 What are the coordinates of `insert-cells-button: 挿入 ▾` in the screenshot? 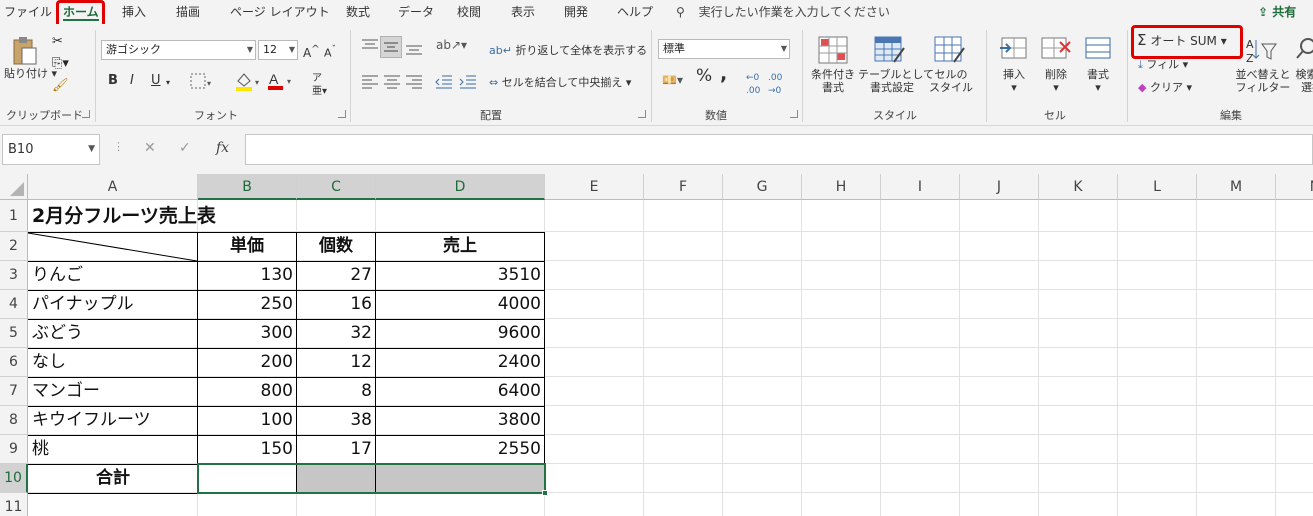 It's located at (1014, 81).